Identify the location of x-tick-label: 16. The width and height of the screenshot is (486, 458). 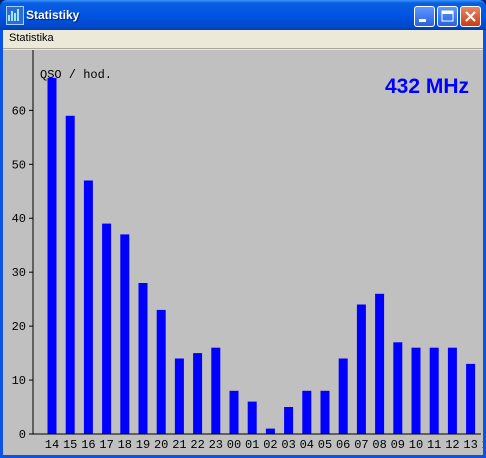
(88, 445).